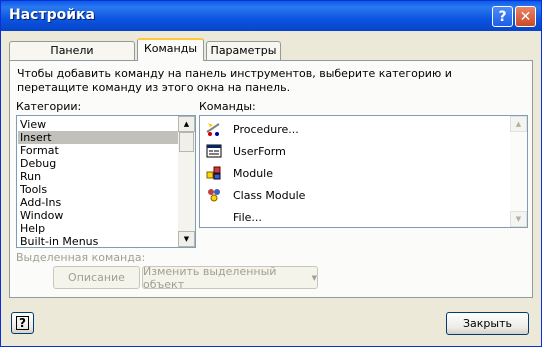 The height and width of the screenshot is (347, 542). Describe the element at coordinates (518, 124) in the screenshot. I see `commands-scroll-up-icon: ▲` at that location.